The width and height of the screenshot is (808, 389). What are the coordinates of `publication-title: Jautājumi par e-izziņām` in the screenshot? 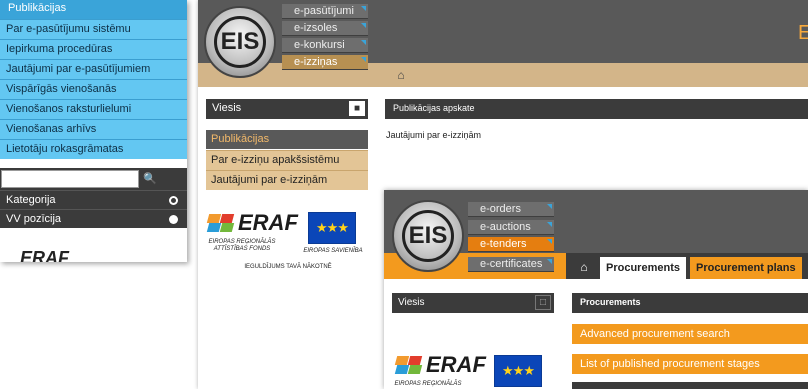 It's located at (434, 135).